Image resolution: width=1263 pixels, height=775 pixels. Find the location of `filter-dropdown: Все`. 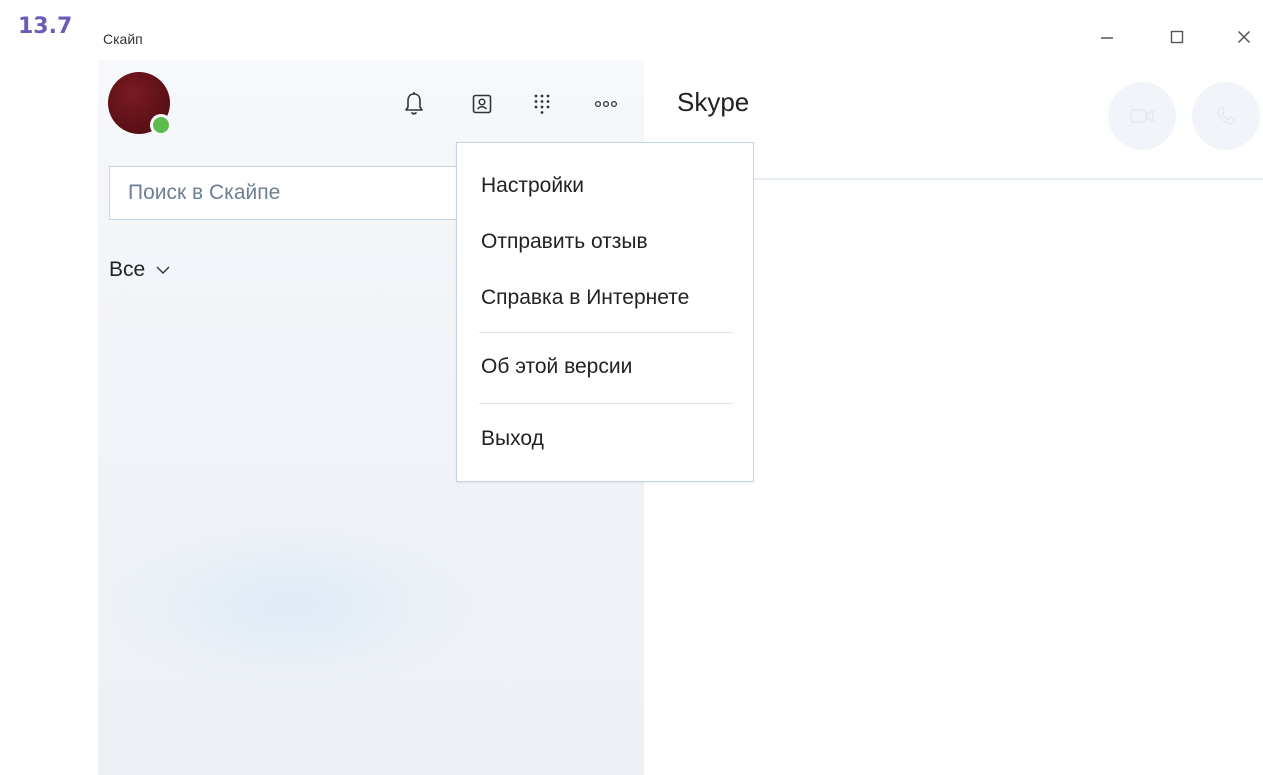

filter-dropdown: Все is located at coordinates (140, 270).